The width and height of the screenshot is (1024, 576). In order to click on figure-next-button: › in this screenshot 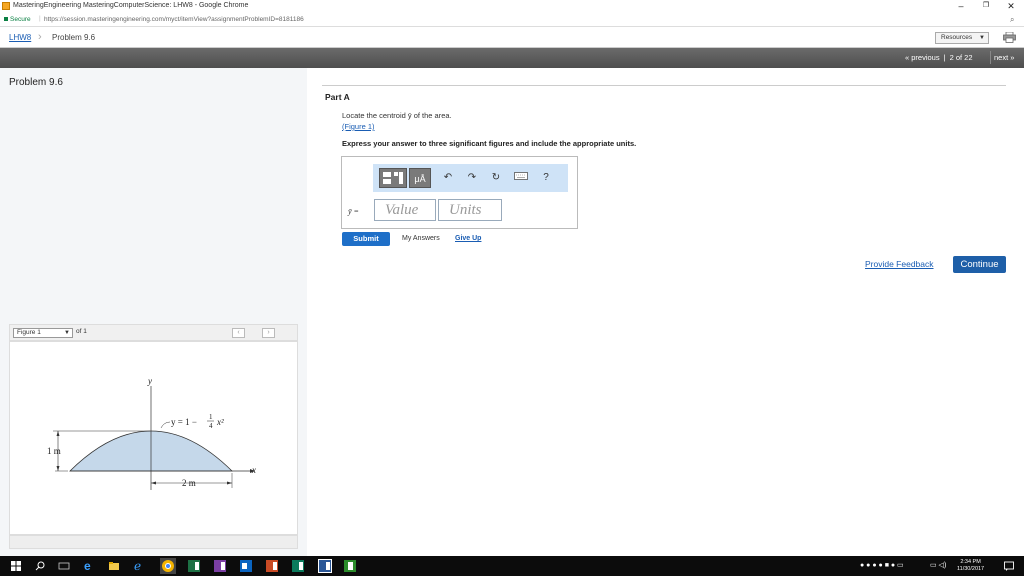, I will do `click(268, 333)`.